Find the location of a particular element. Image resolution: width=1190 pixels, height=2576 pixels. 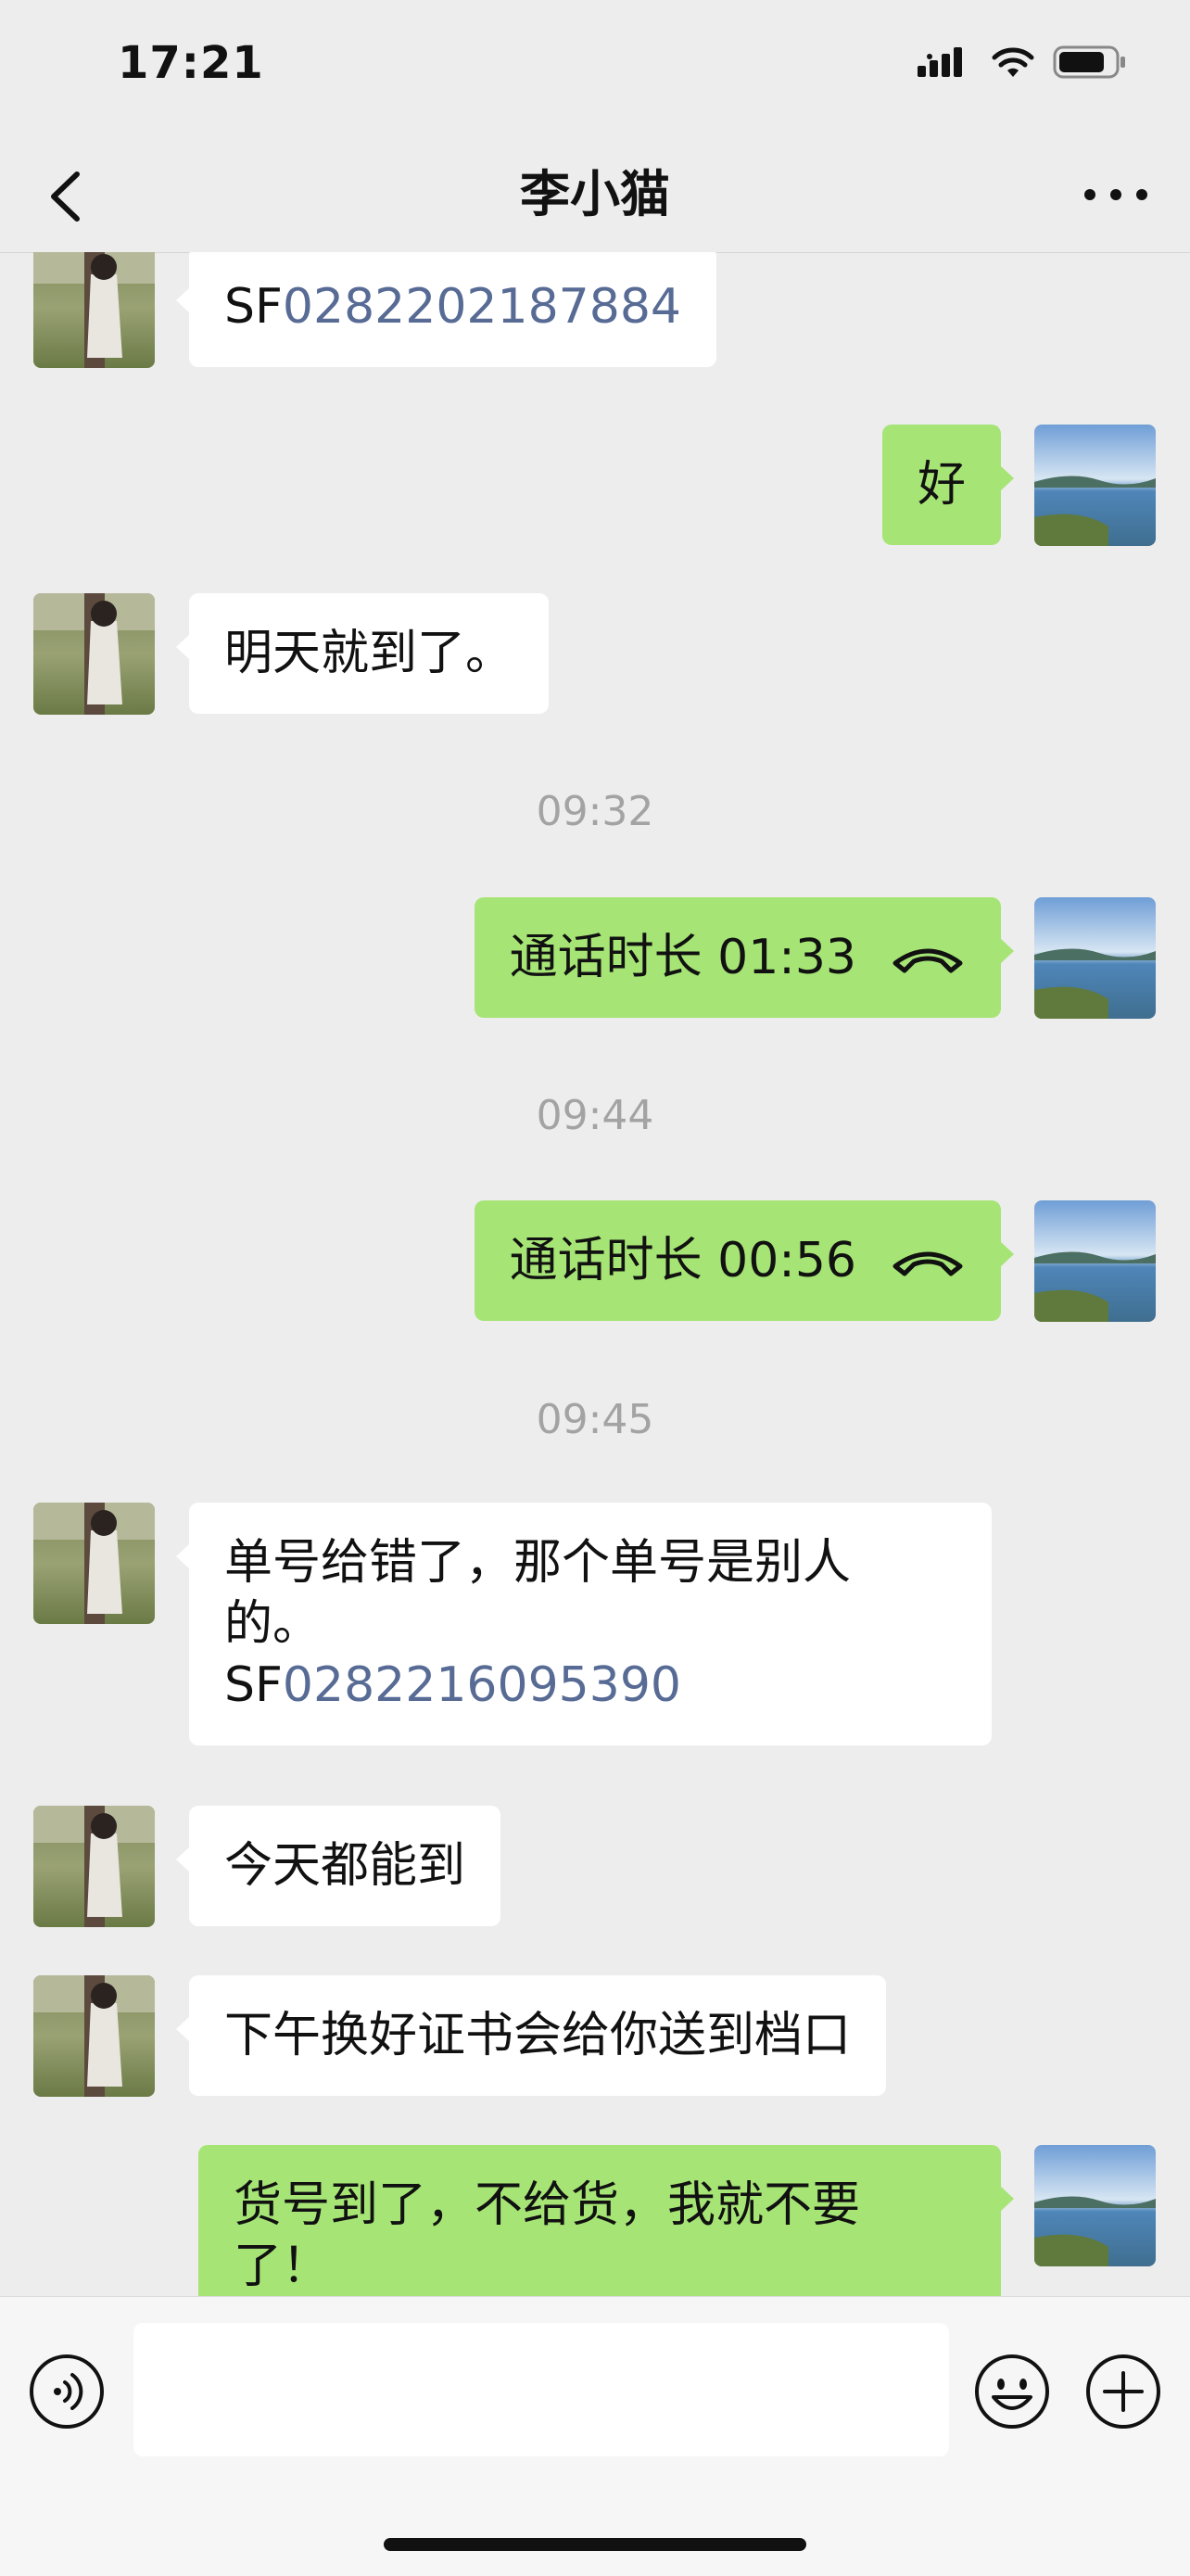

timestamp: 09:45 is located at coordinates (595, 1419).